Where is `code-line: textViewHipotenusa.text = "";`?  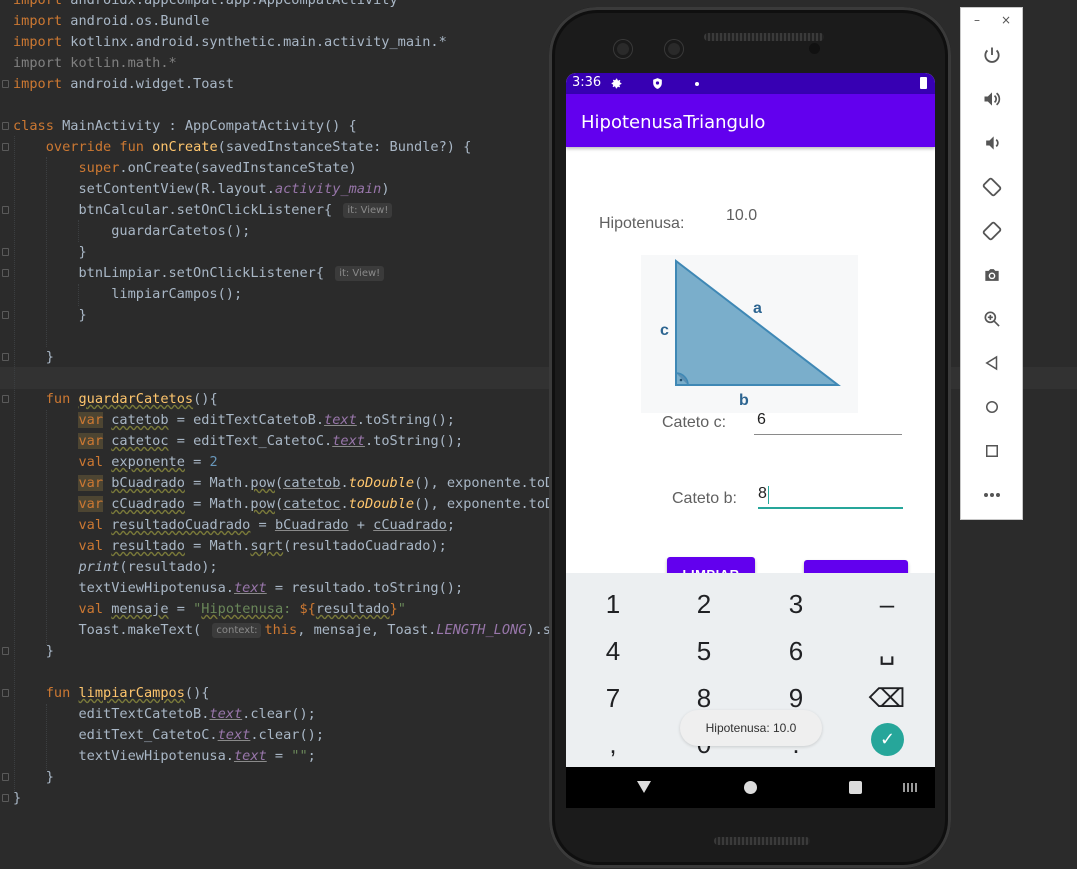
code-line: textViewHipotenusa.text = ""; is located at coordinates (164, 756).